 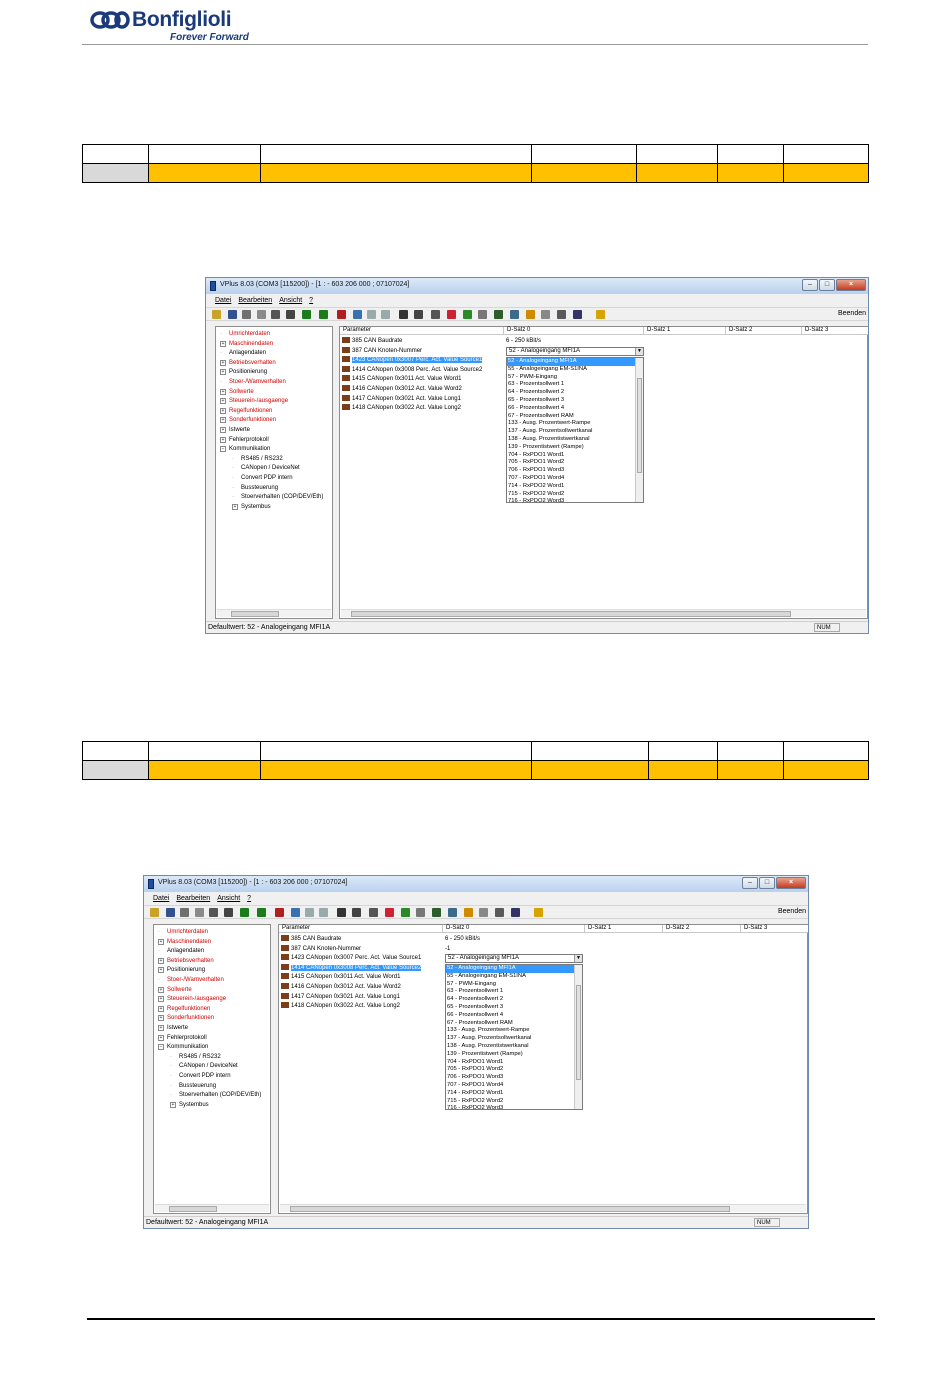 I want to click on dropdown-option: 138 - Ausg. Prozentistwertkanal, so click(x=514, y=1047).